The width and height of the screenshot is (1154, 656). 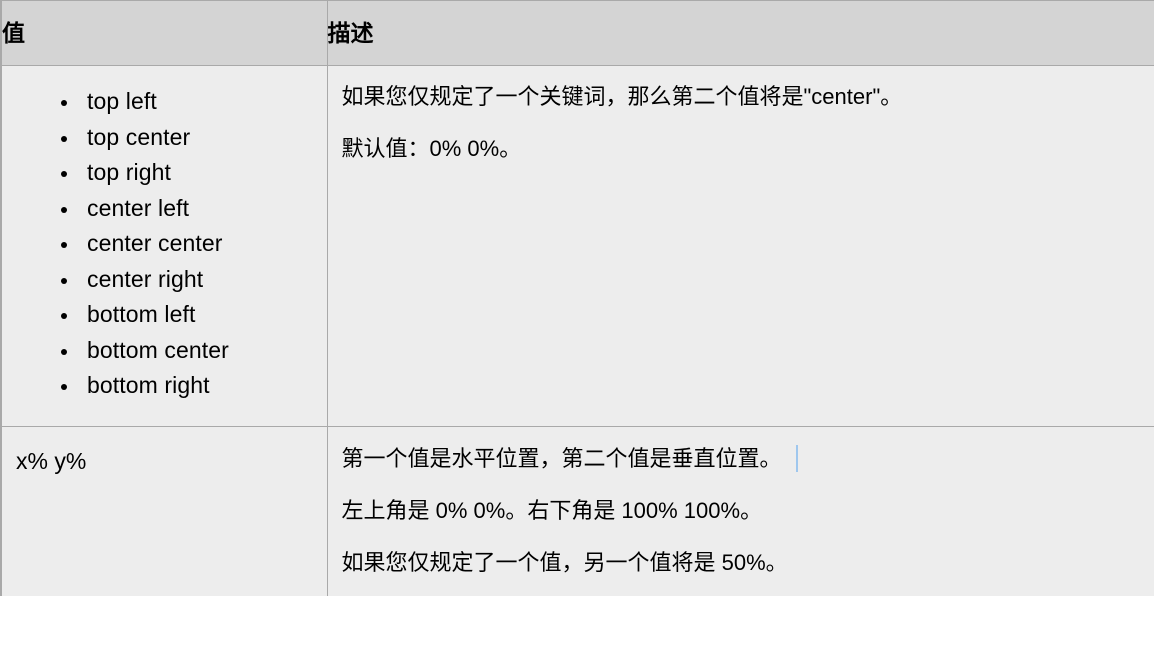 I want to click on description-paragraph: 第一个值是水平位置，第二个值是垂直位置。, so click(x=740, y=458).